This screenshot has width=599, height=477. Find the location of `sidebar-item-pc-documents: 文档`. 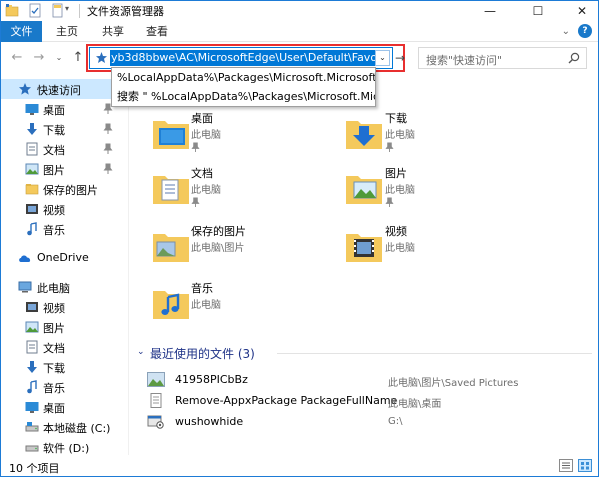

sidebar-item-pc-documents: 文档 is located at coordinates (60, 347).